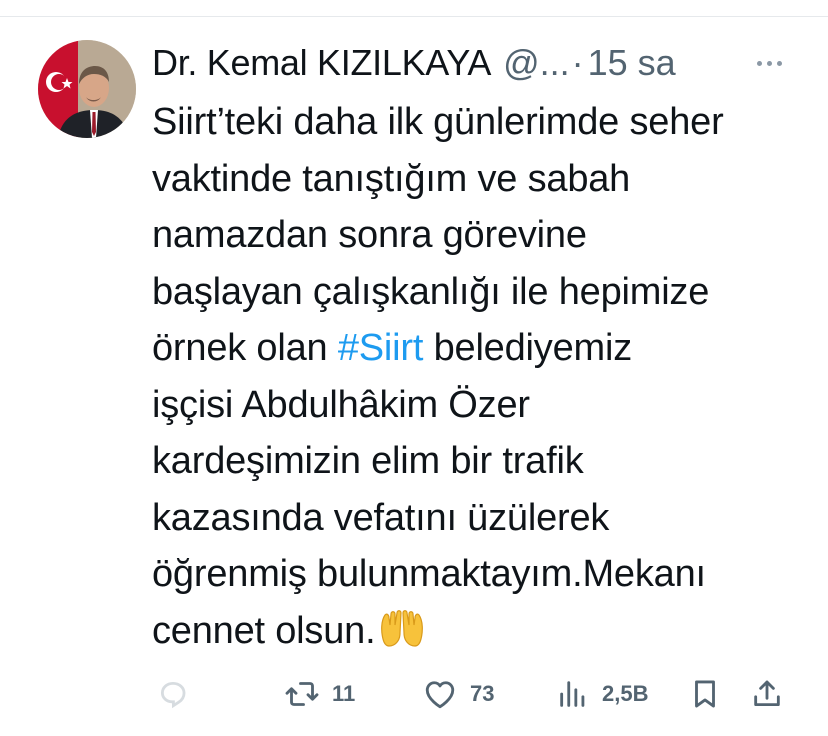 The width and height of the screenshot is (828, 736). I want to click on share-icon, so click(767, 693).